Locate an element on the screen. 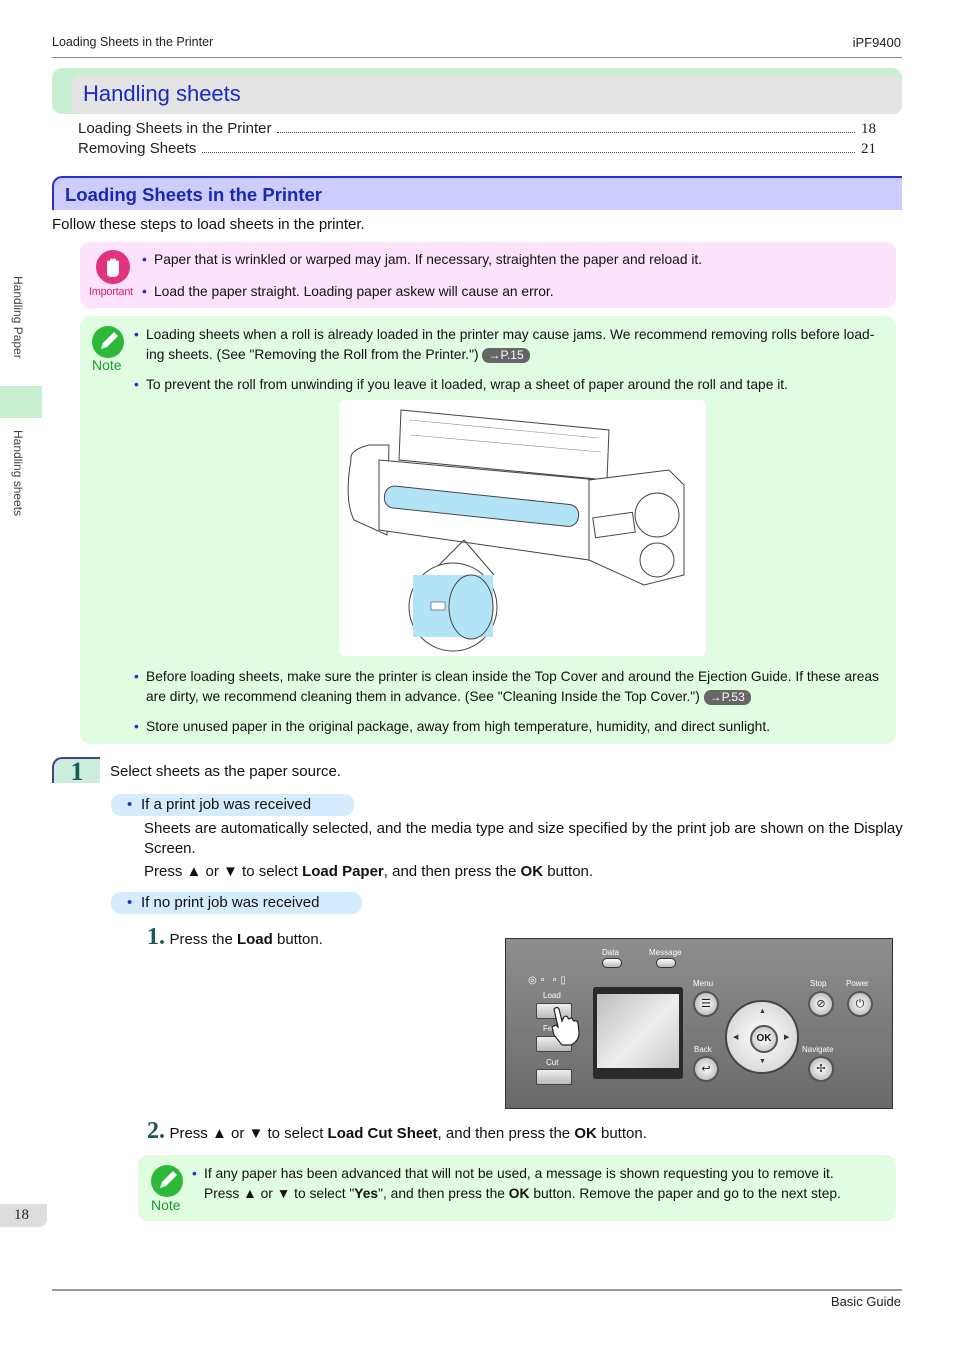 The image size is (954, 1348). toc-label: Removing Sheets is located at coordinates (137, 148).